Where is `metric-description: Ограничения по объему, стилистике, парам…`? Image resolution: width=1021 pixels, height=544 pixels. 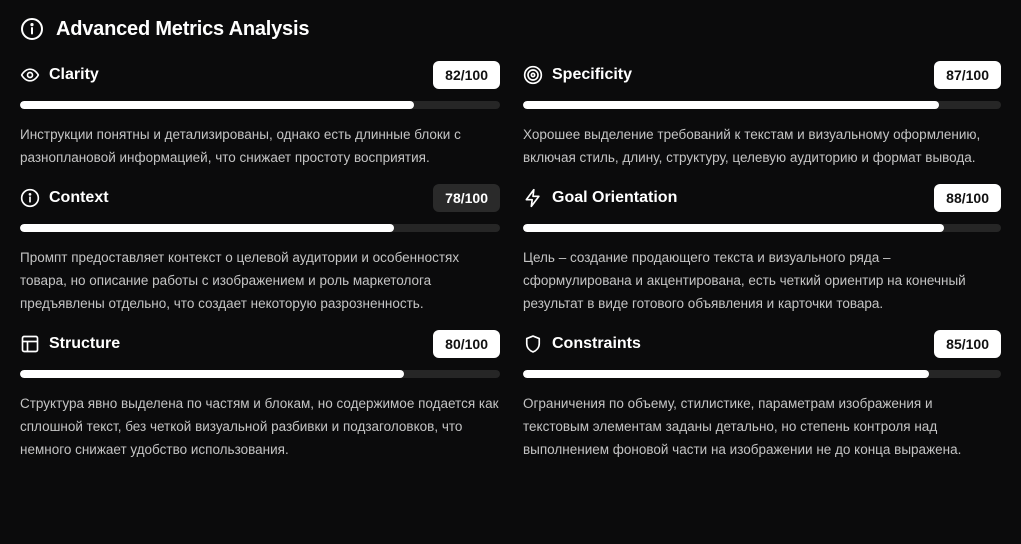
metric-description: Ограничения по объему, стилистике, парам… is located at coordinates (742, 426).